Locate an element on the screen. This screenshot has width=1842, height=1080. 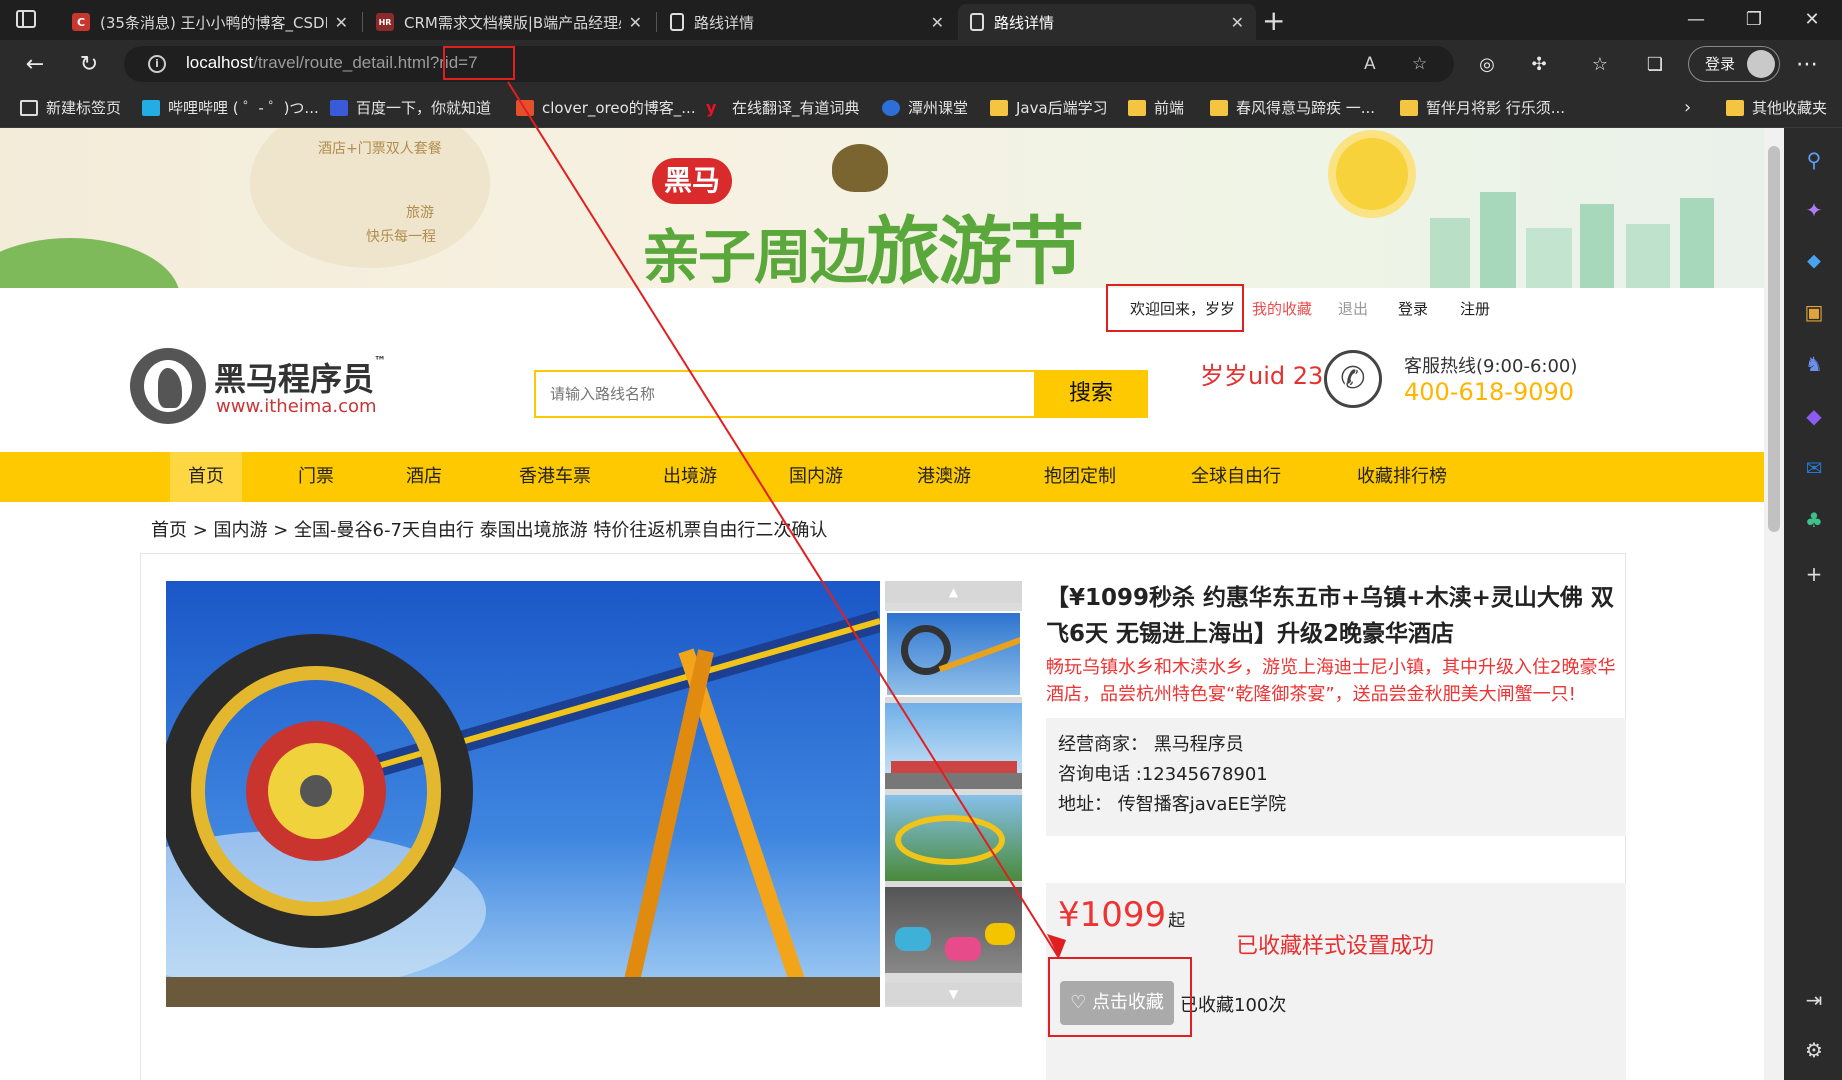
route-search-input is located at coordinates (785, 394).